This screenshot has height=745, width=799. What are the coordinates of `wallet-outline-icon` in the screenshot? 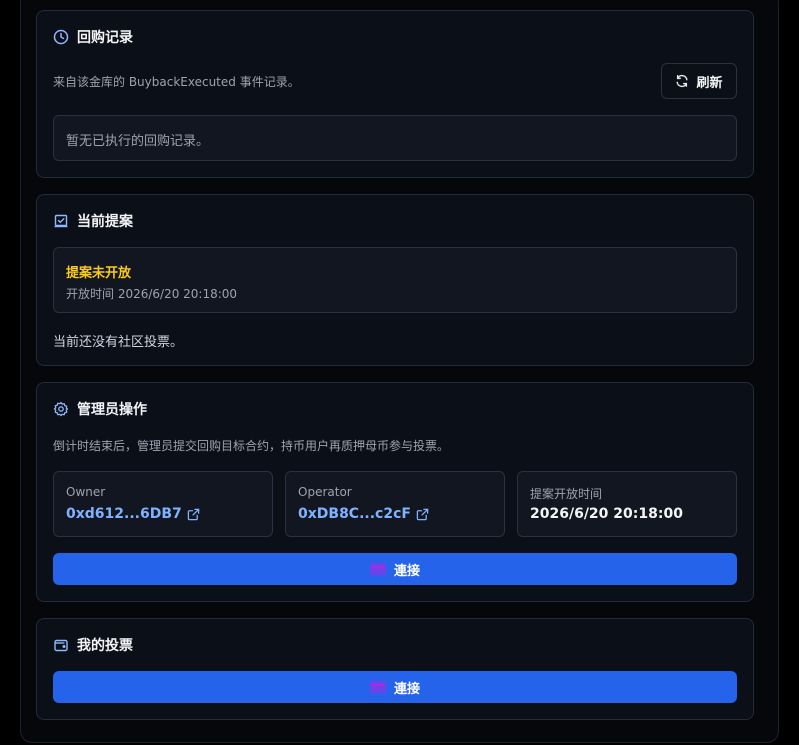 It's located at (61, 645).